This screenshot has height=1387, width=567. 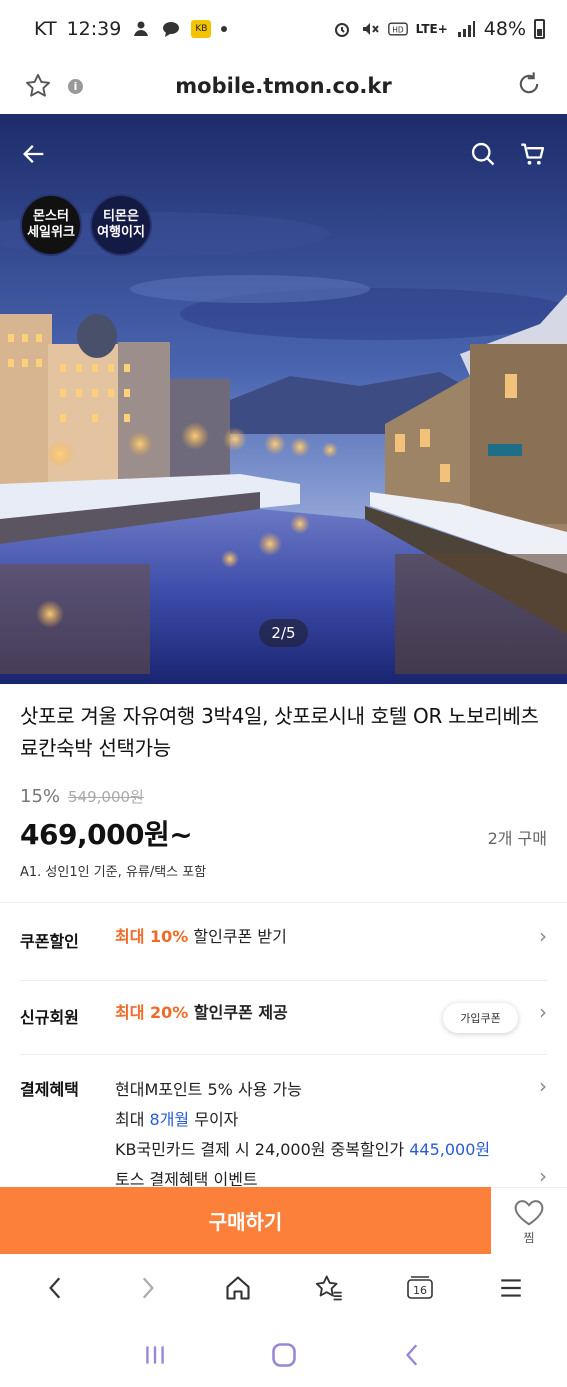 What do you see at coordinates (152, 1012) in the screenshot?
I see `new-member-highlight: 최대 20%` at bounding box center [152, 1012].